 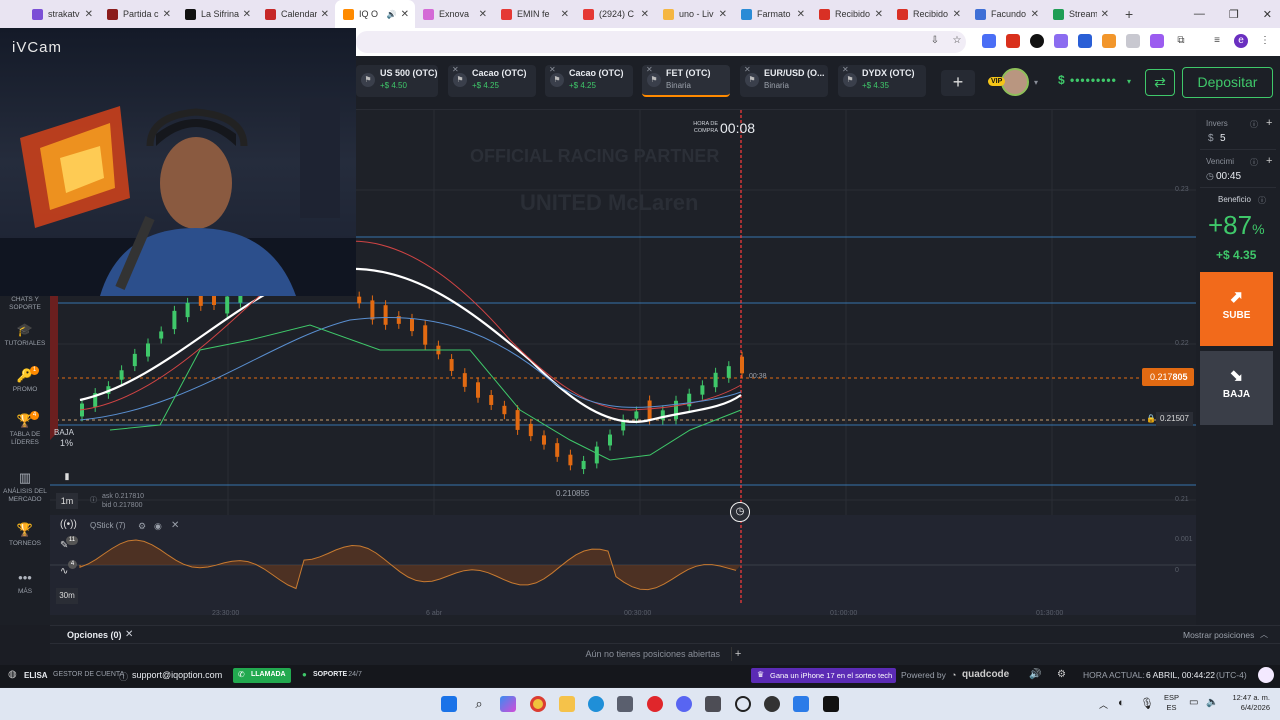 I want to click on address-bar, so click(x=661, y=42).